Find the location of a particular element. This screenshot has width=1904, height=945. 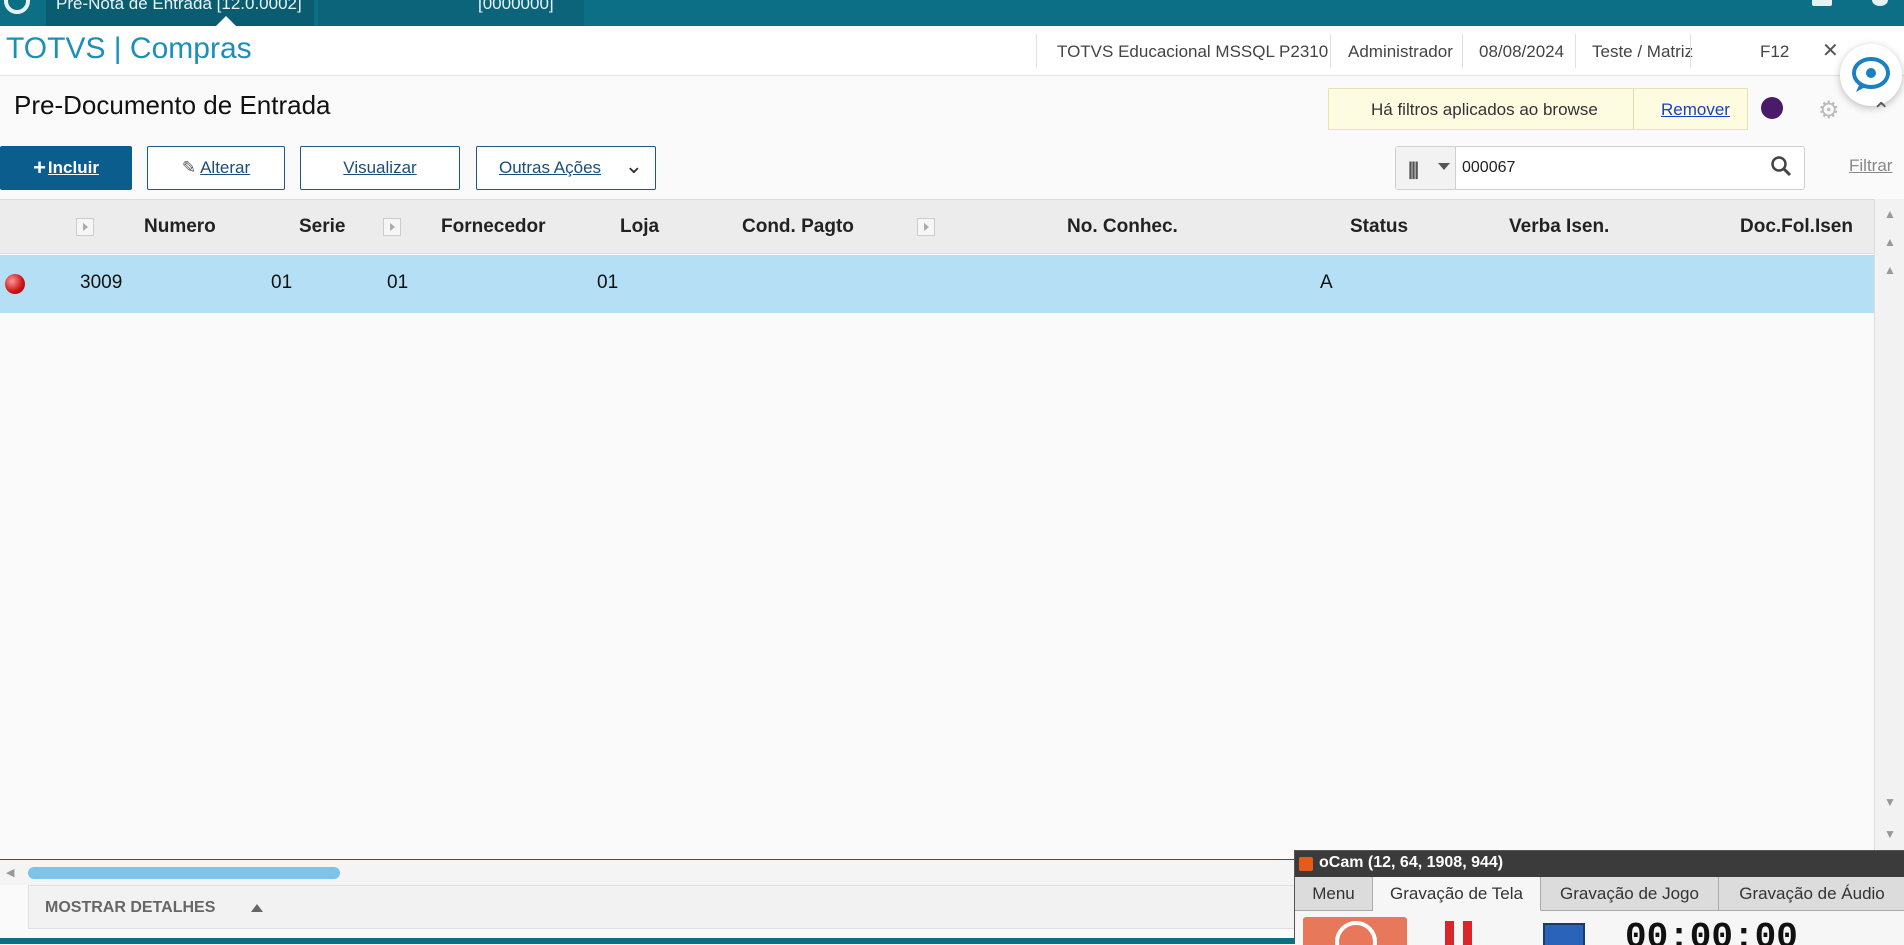

company-label: Teste / Matriz is located at coordinates (1642, 52).